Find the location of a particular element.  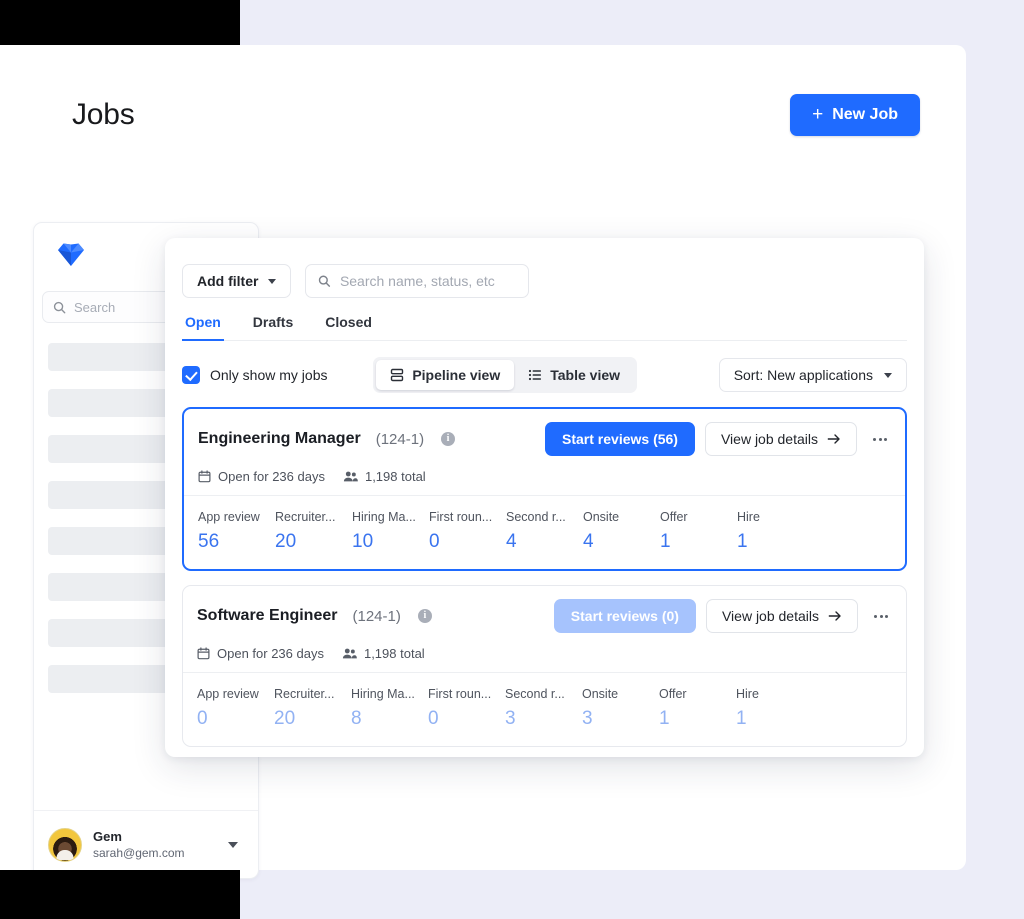

stage-value: 0 is located at coordinates (202, 718).